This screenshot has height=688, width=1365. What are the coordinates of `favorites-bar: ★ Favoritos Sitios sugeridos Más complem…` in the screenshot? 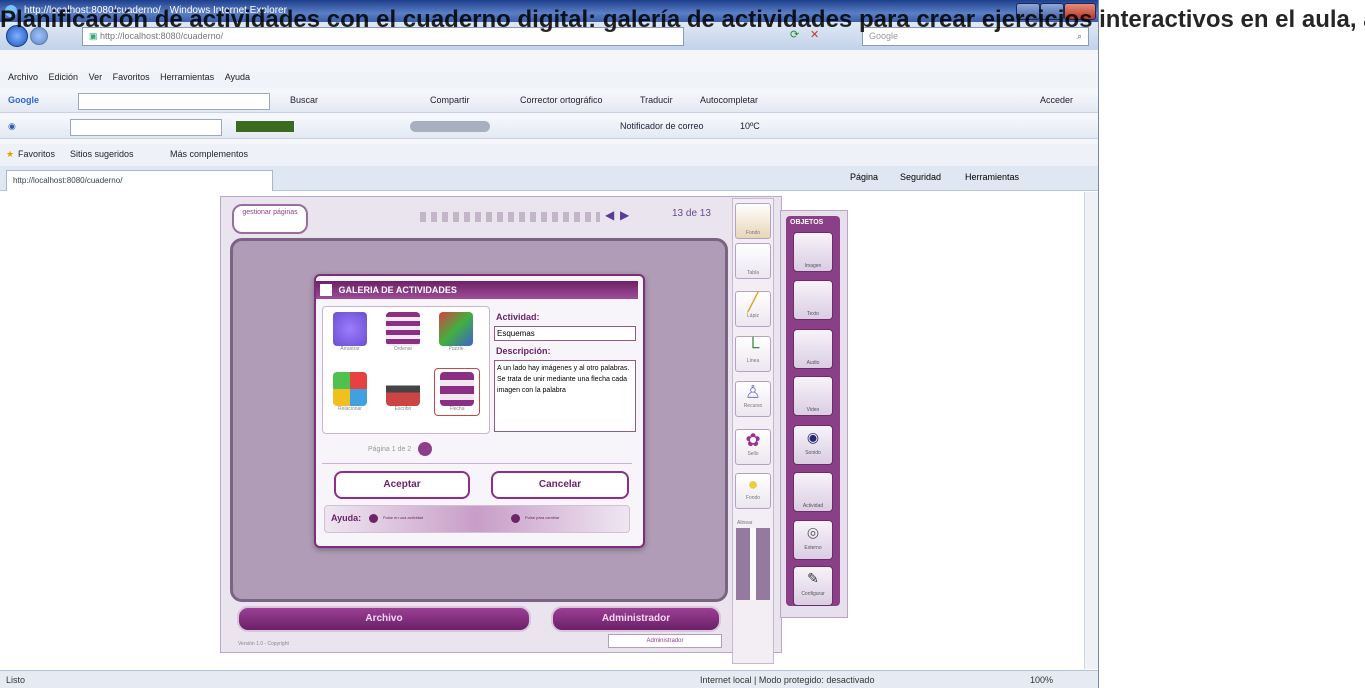 It's located at (549, 155).